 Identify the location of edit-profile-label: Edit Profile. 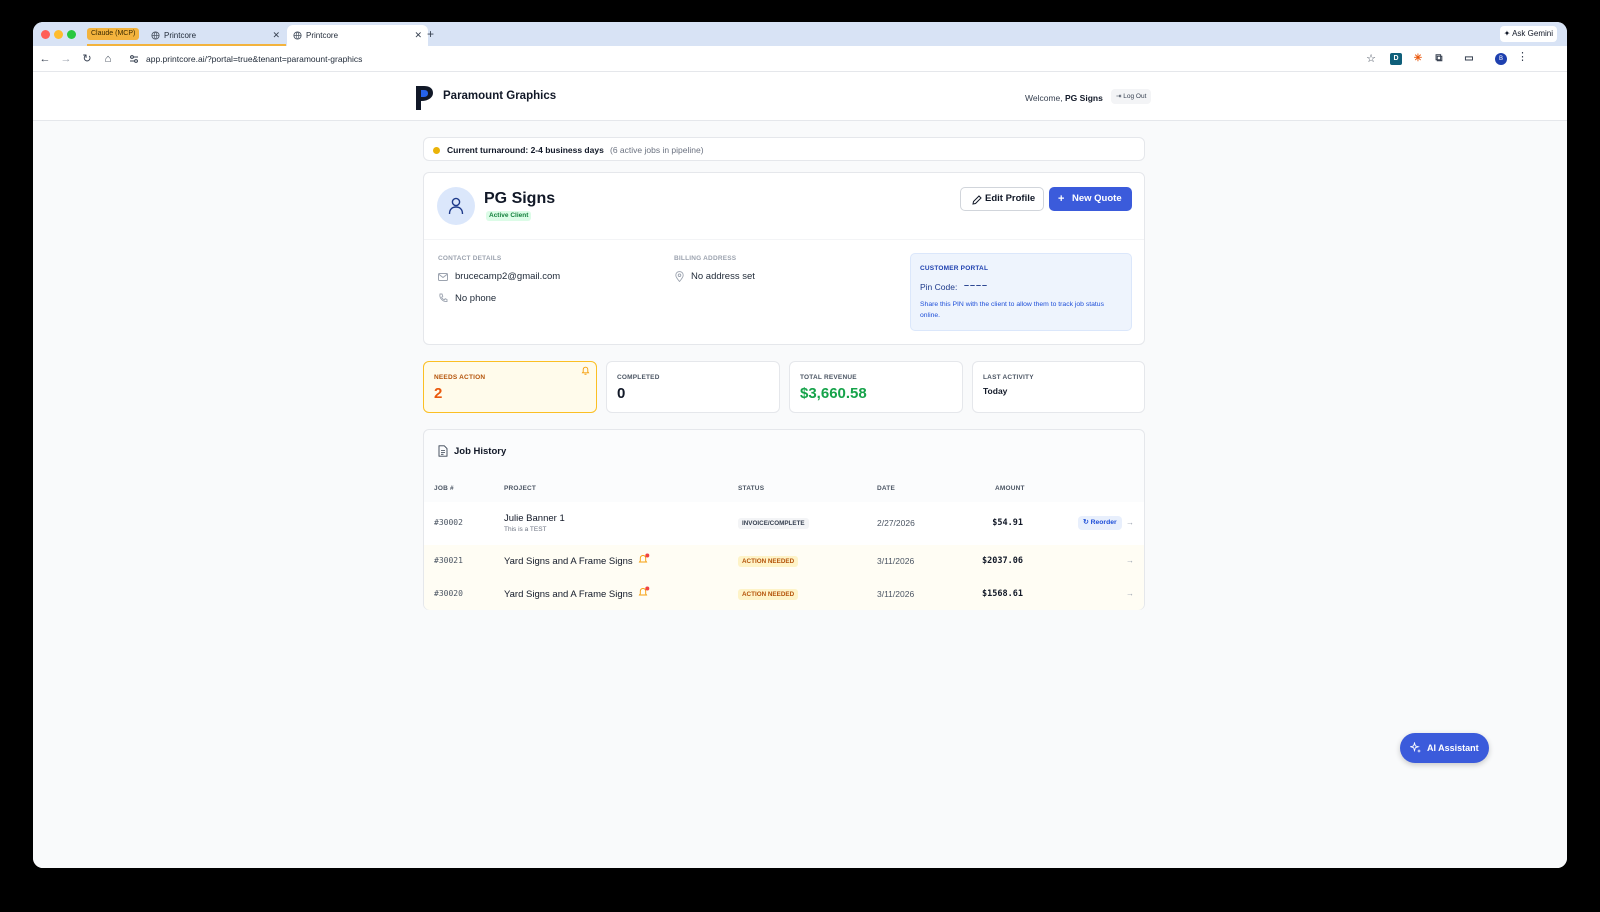
(1010, 198).